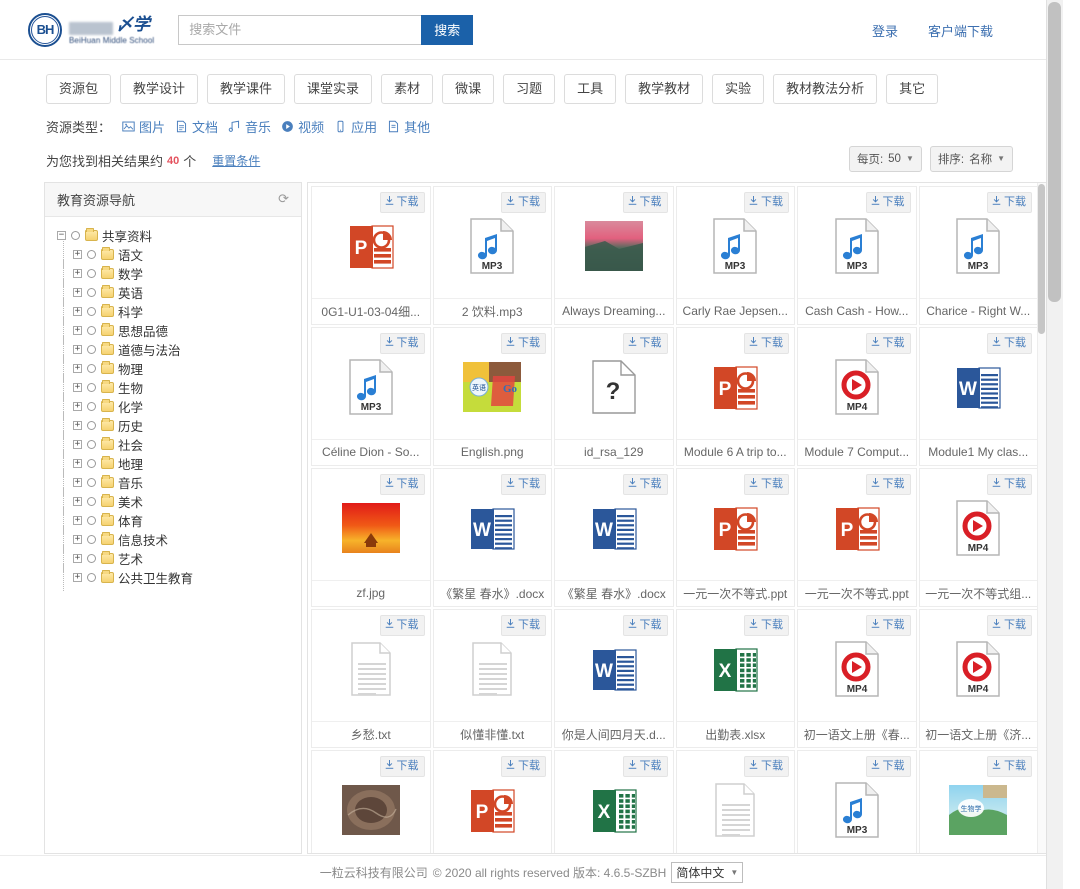  What do you see at coordinates (355, 126) in the screenshot?
I see `type-filter-应用: 应用` at bounding box center [355, 126].